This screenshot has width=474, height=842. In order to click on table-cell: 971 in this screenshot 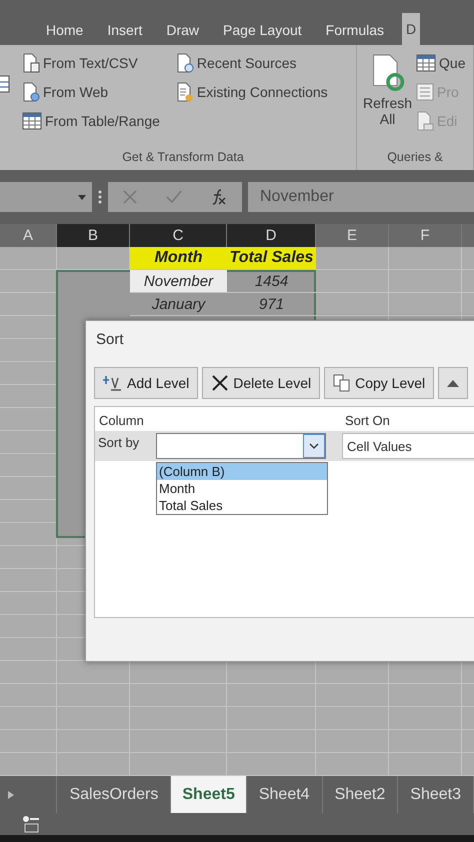, I will do `click(271, 304)`.